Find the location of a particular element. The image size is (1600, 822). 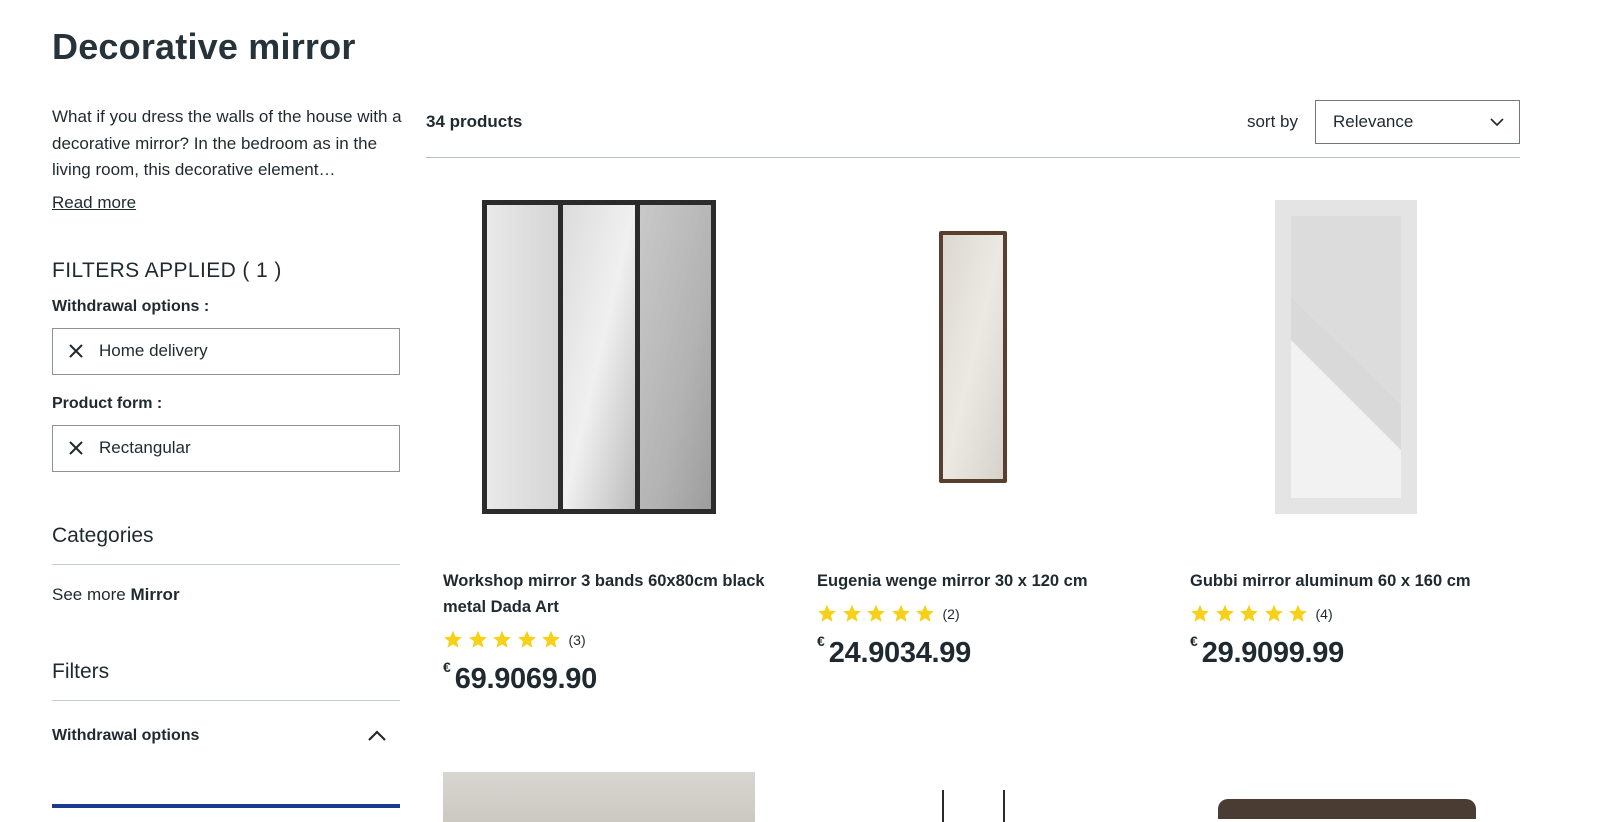

filter-group-label-product-form: Product form : is located at coordinates (107, 403).